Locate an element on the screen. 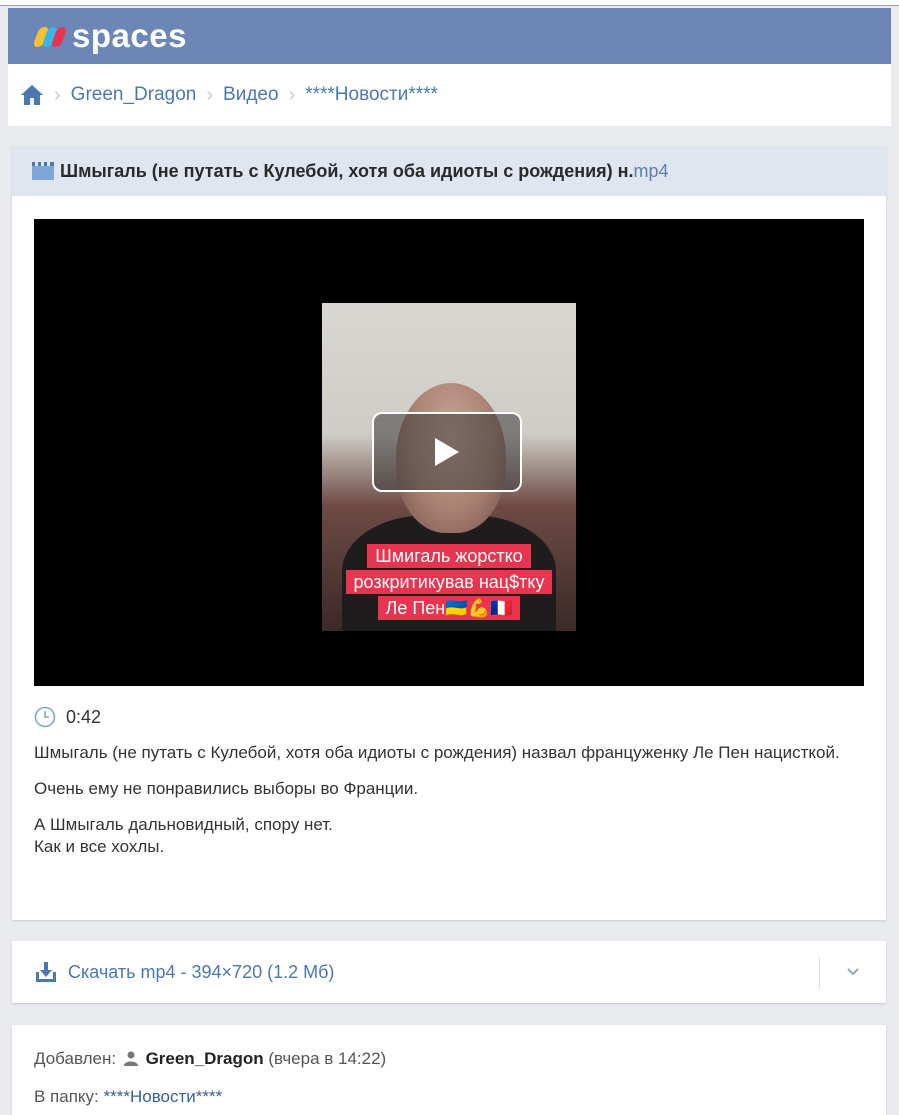 The image size is (899, 1115). breadcrumb-user: Green_Dragon is located at coordinates (134, 95).